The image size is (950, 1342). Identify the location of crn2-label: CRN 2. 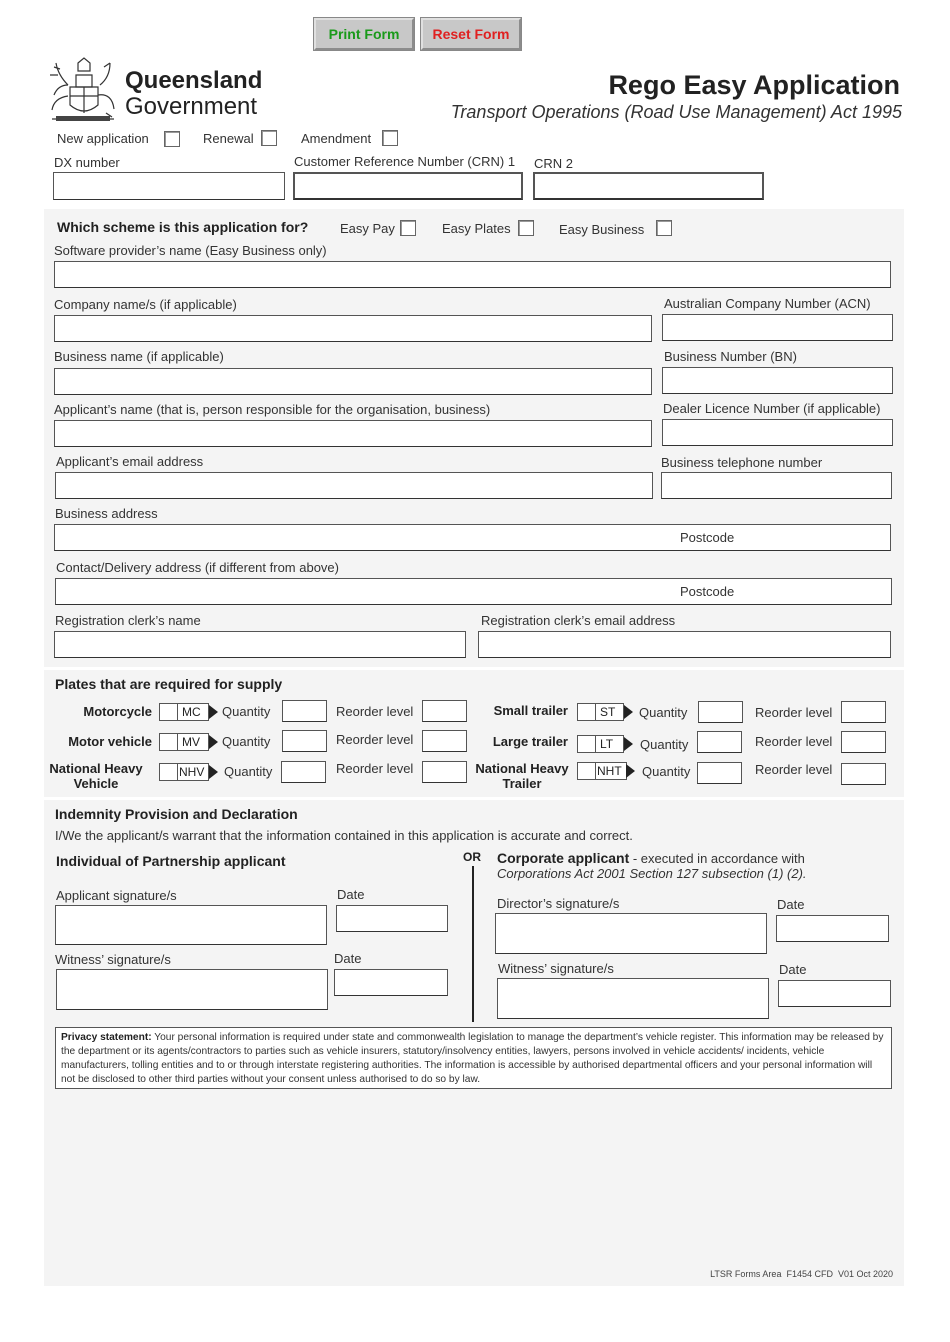
(554, 163).